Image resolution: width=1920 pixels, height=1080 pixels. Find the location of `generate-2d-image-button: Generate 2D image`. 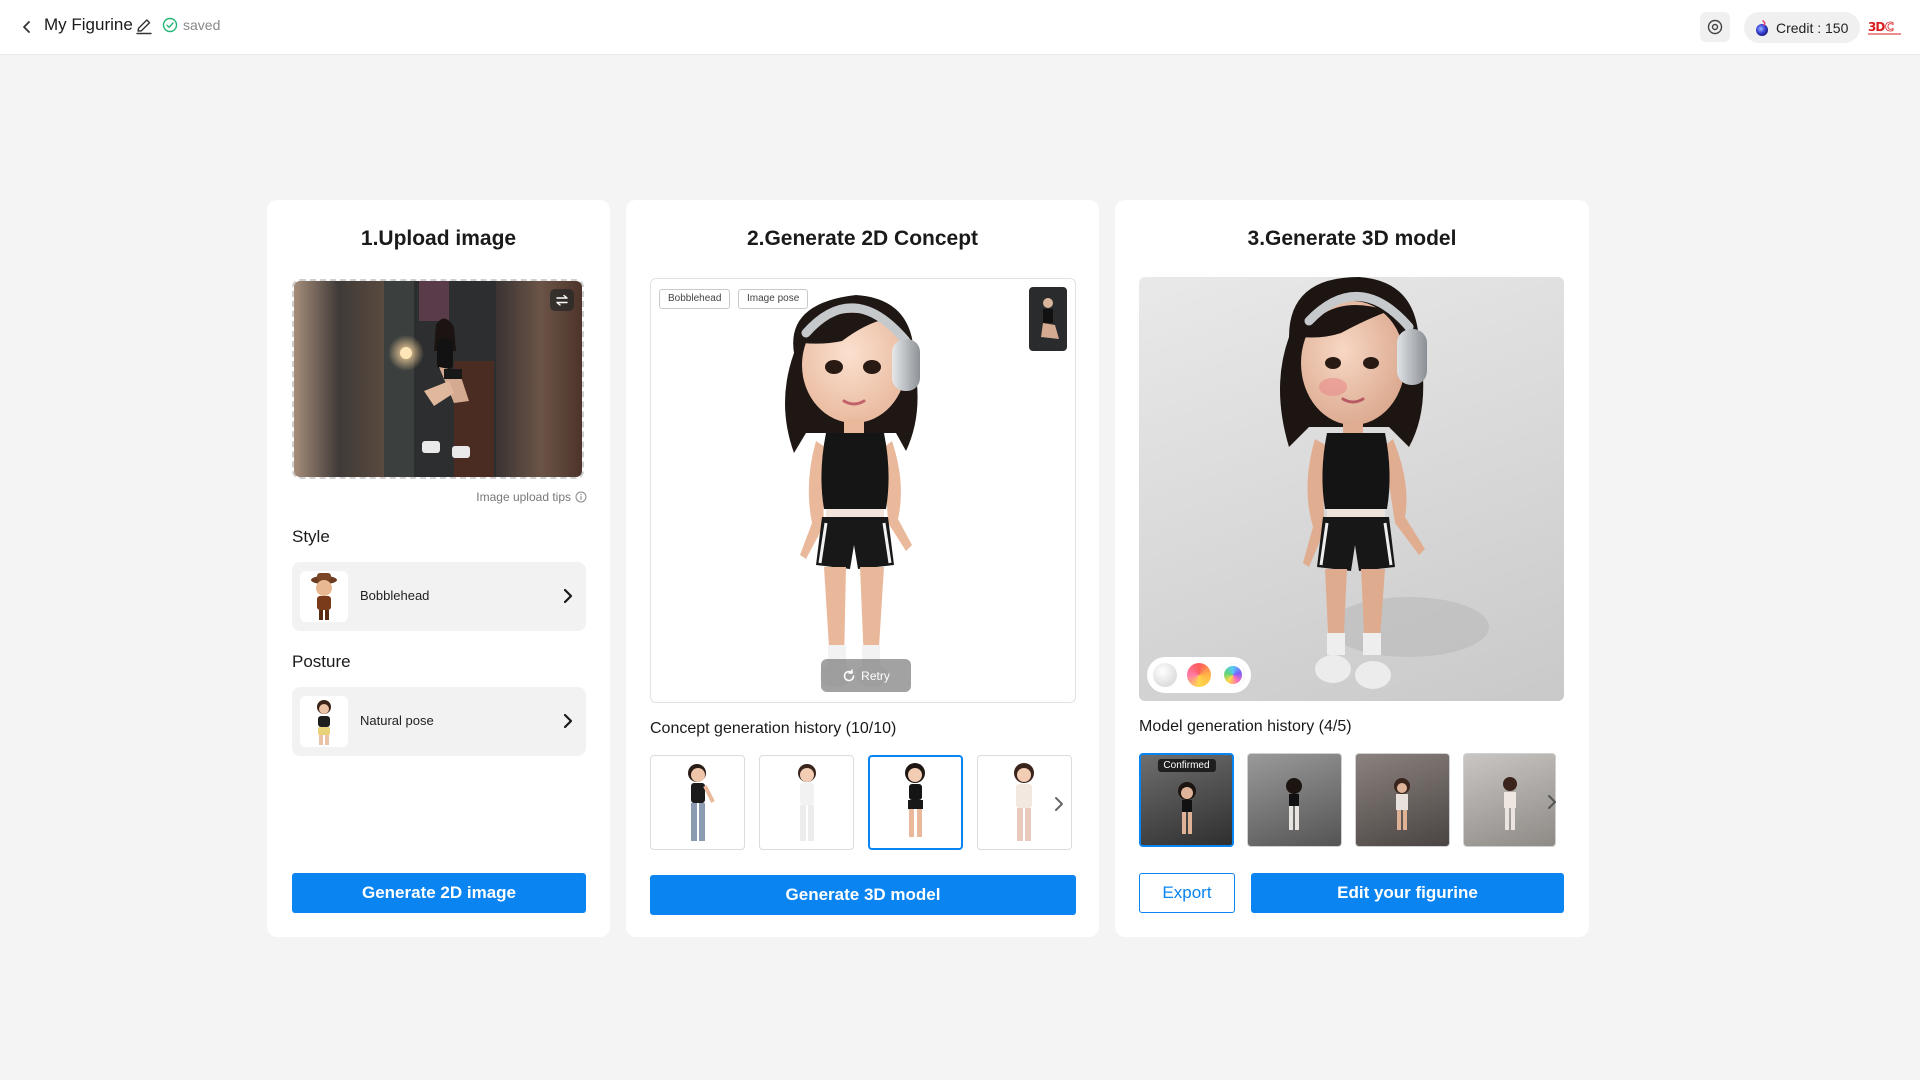

generate-2d-image-button: Generate 2D image is located at coordinates (439, 893).